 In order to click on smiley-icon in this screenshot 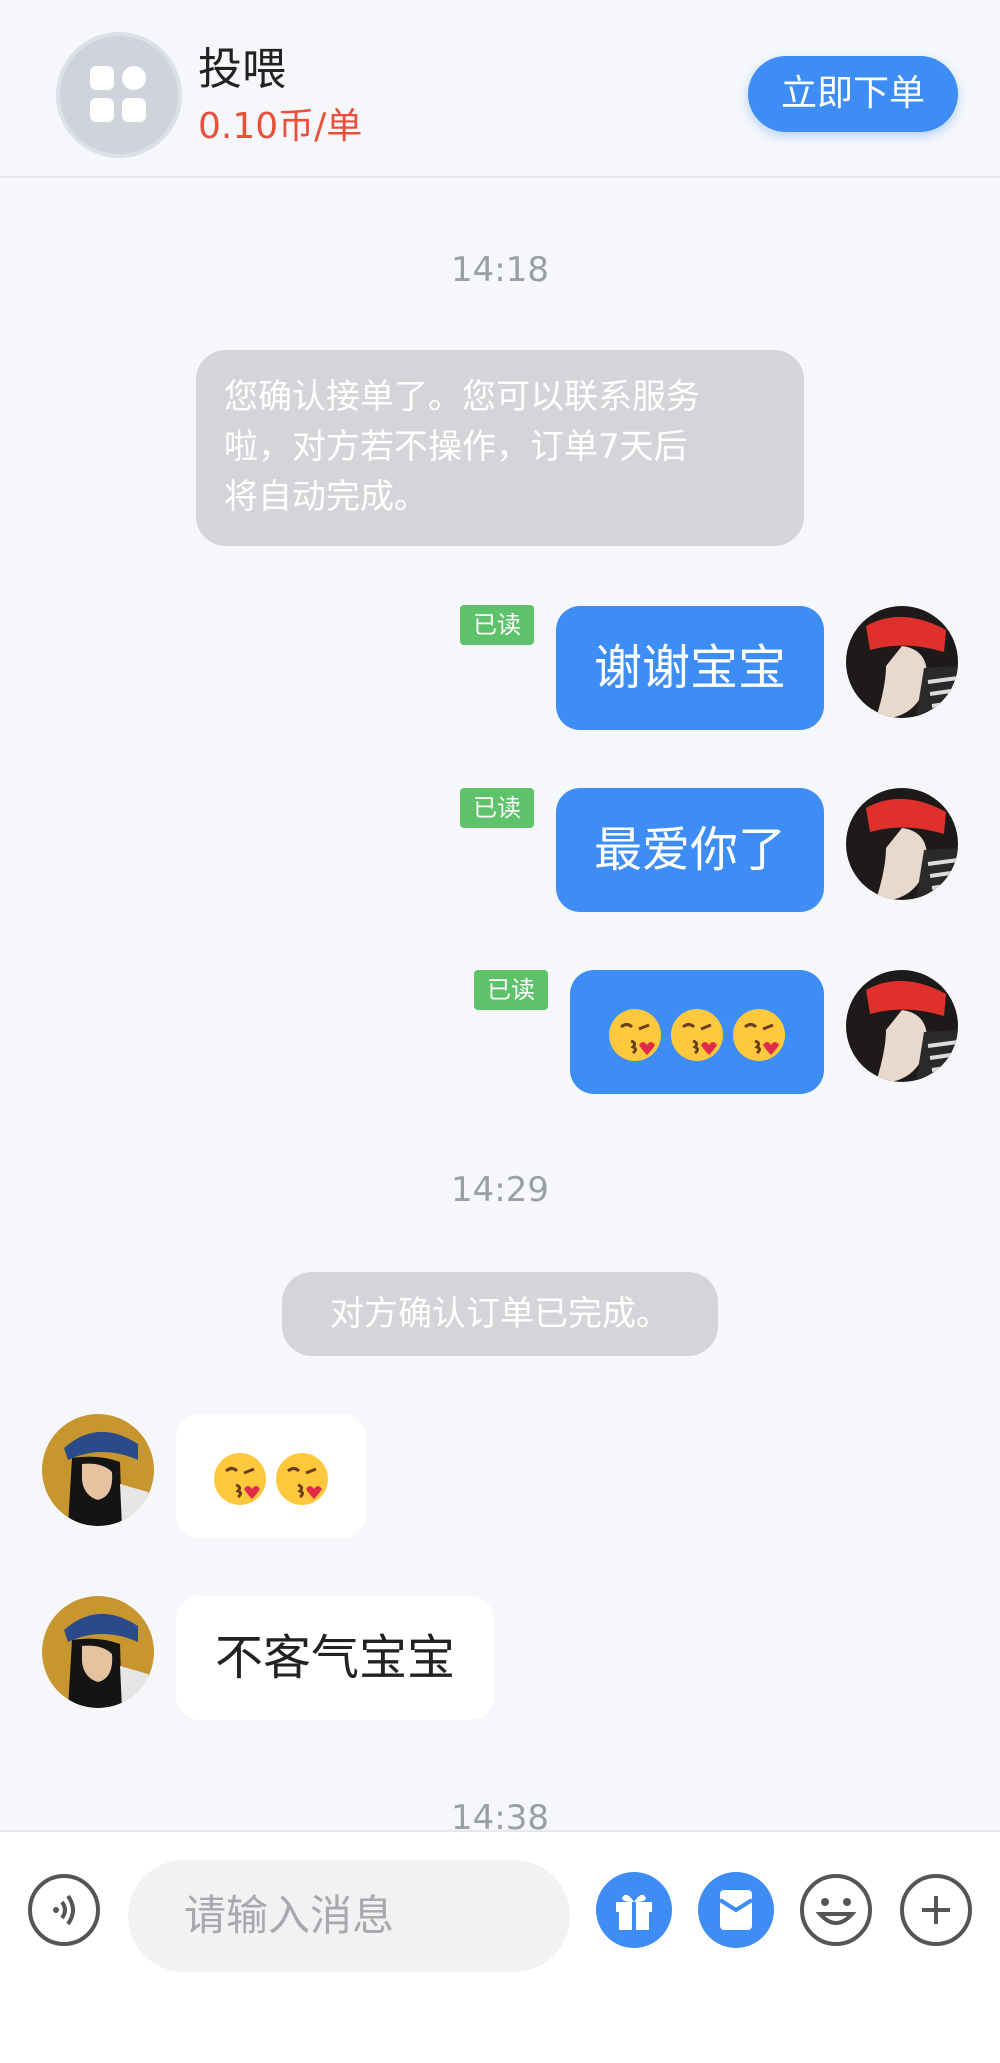, I will do `click(836, 1910)`.